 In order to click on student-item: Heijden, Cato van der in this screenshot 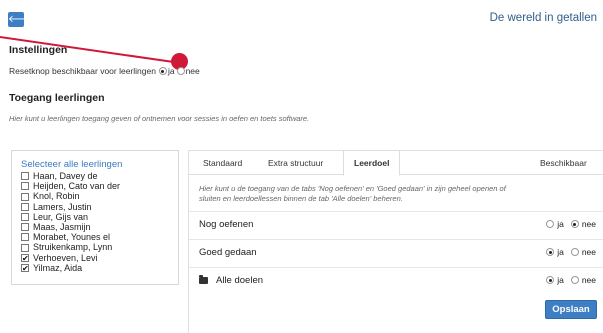, I will do `click(99, 186)`.